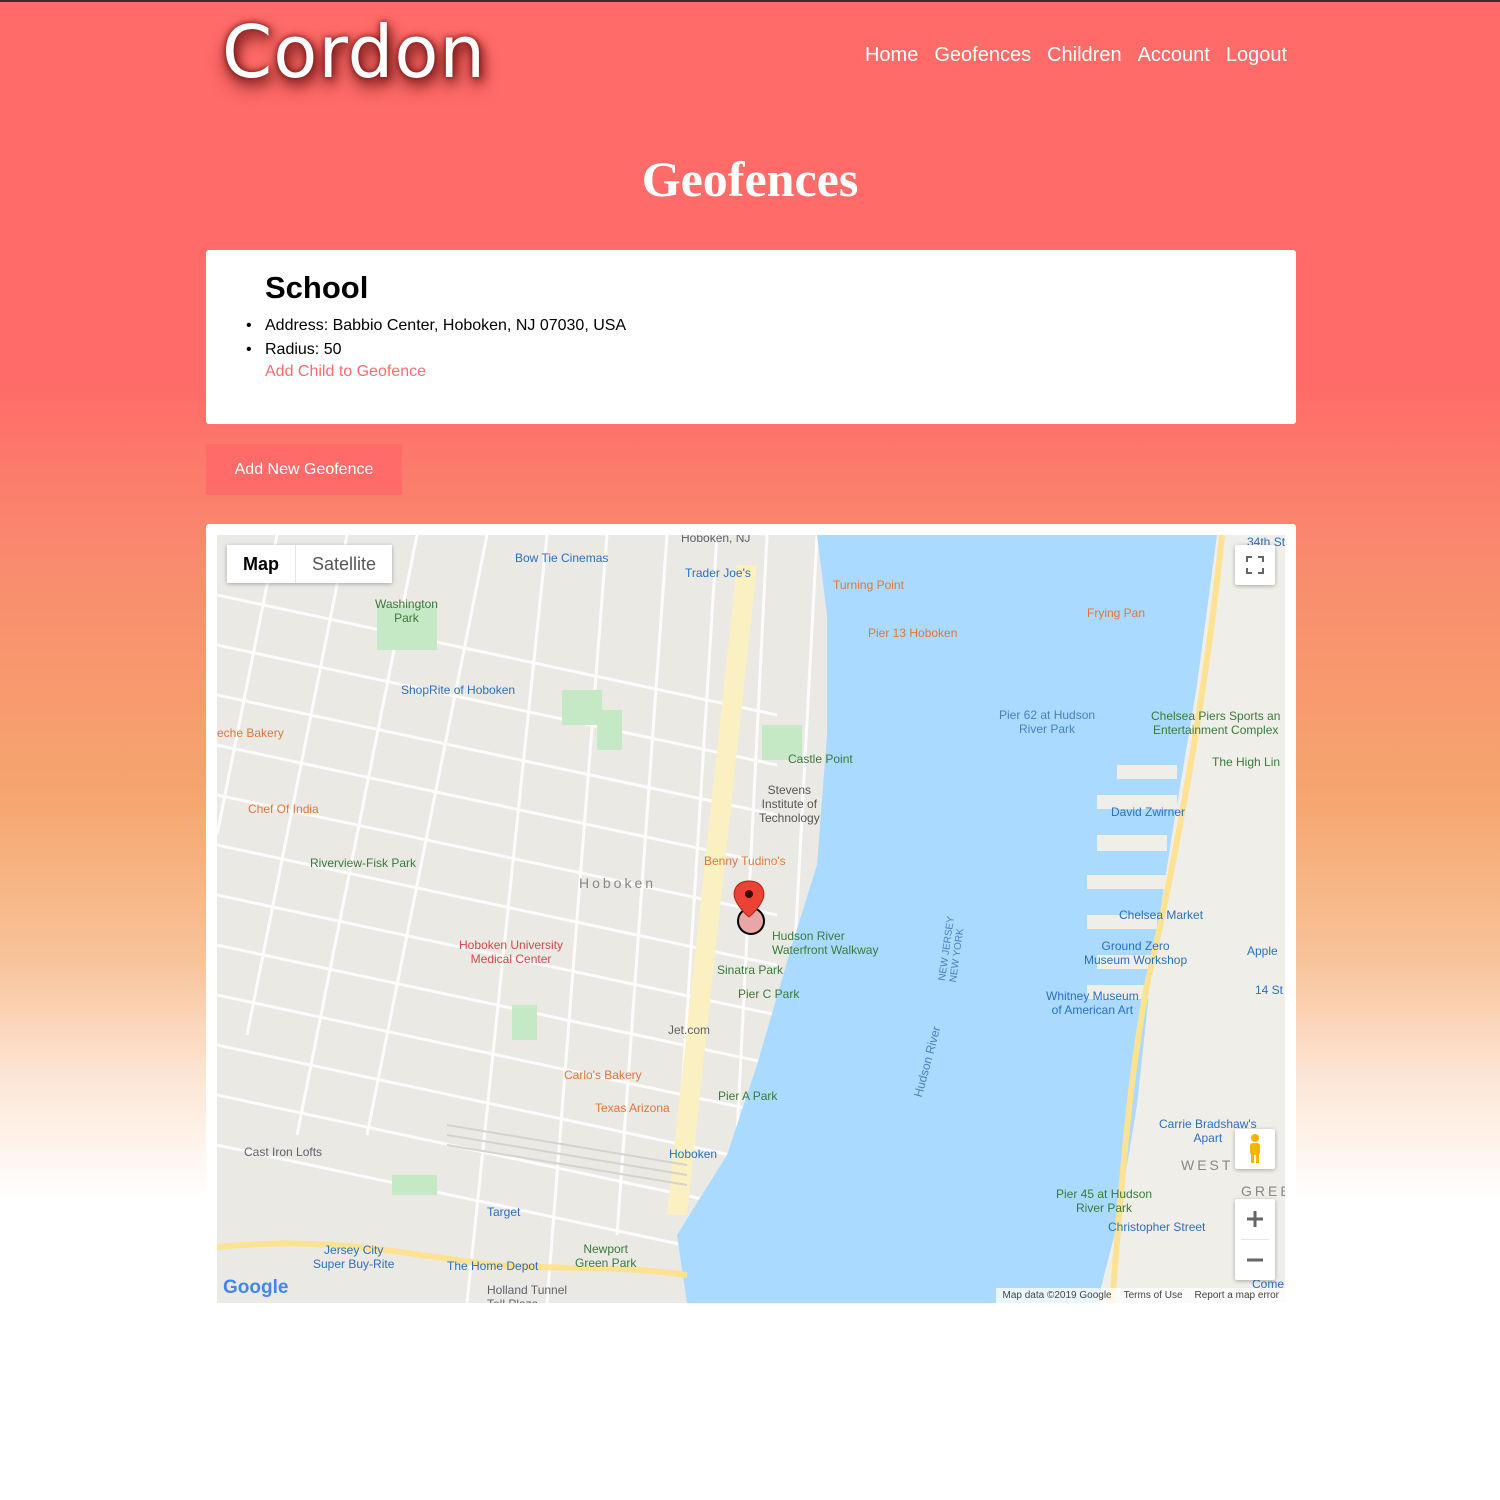 This screenshot has height=1500, width=1500. Describe the element at coordinates (1092, 1003) in the screenshot. I see `map-label: Whitney Museum of American Art` at that location.